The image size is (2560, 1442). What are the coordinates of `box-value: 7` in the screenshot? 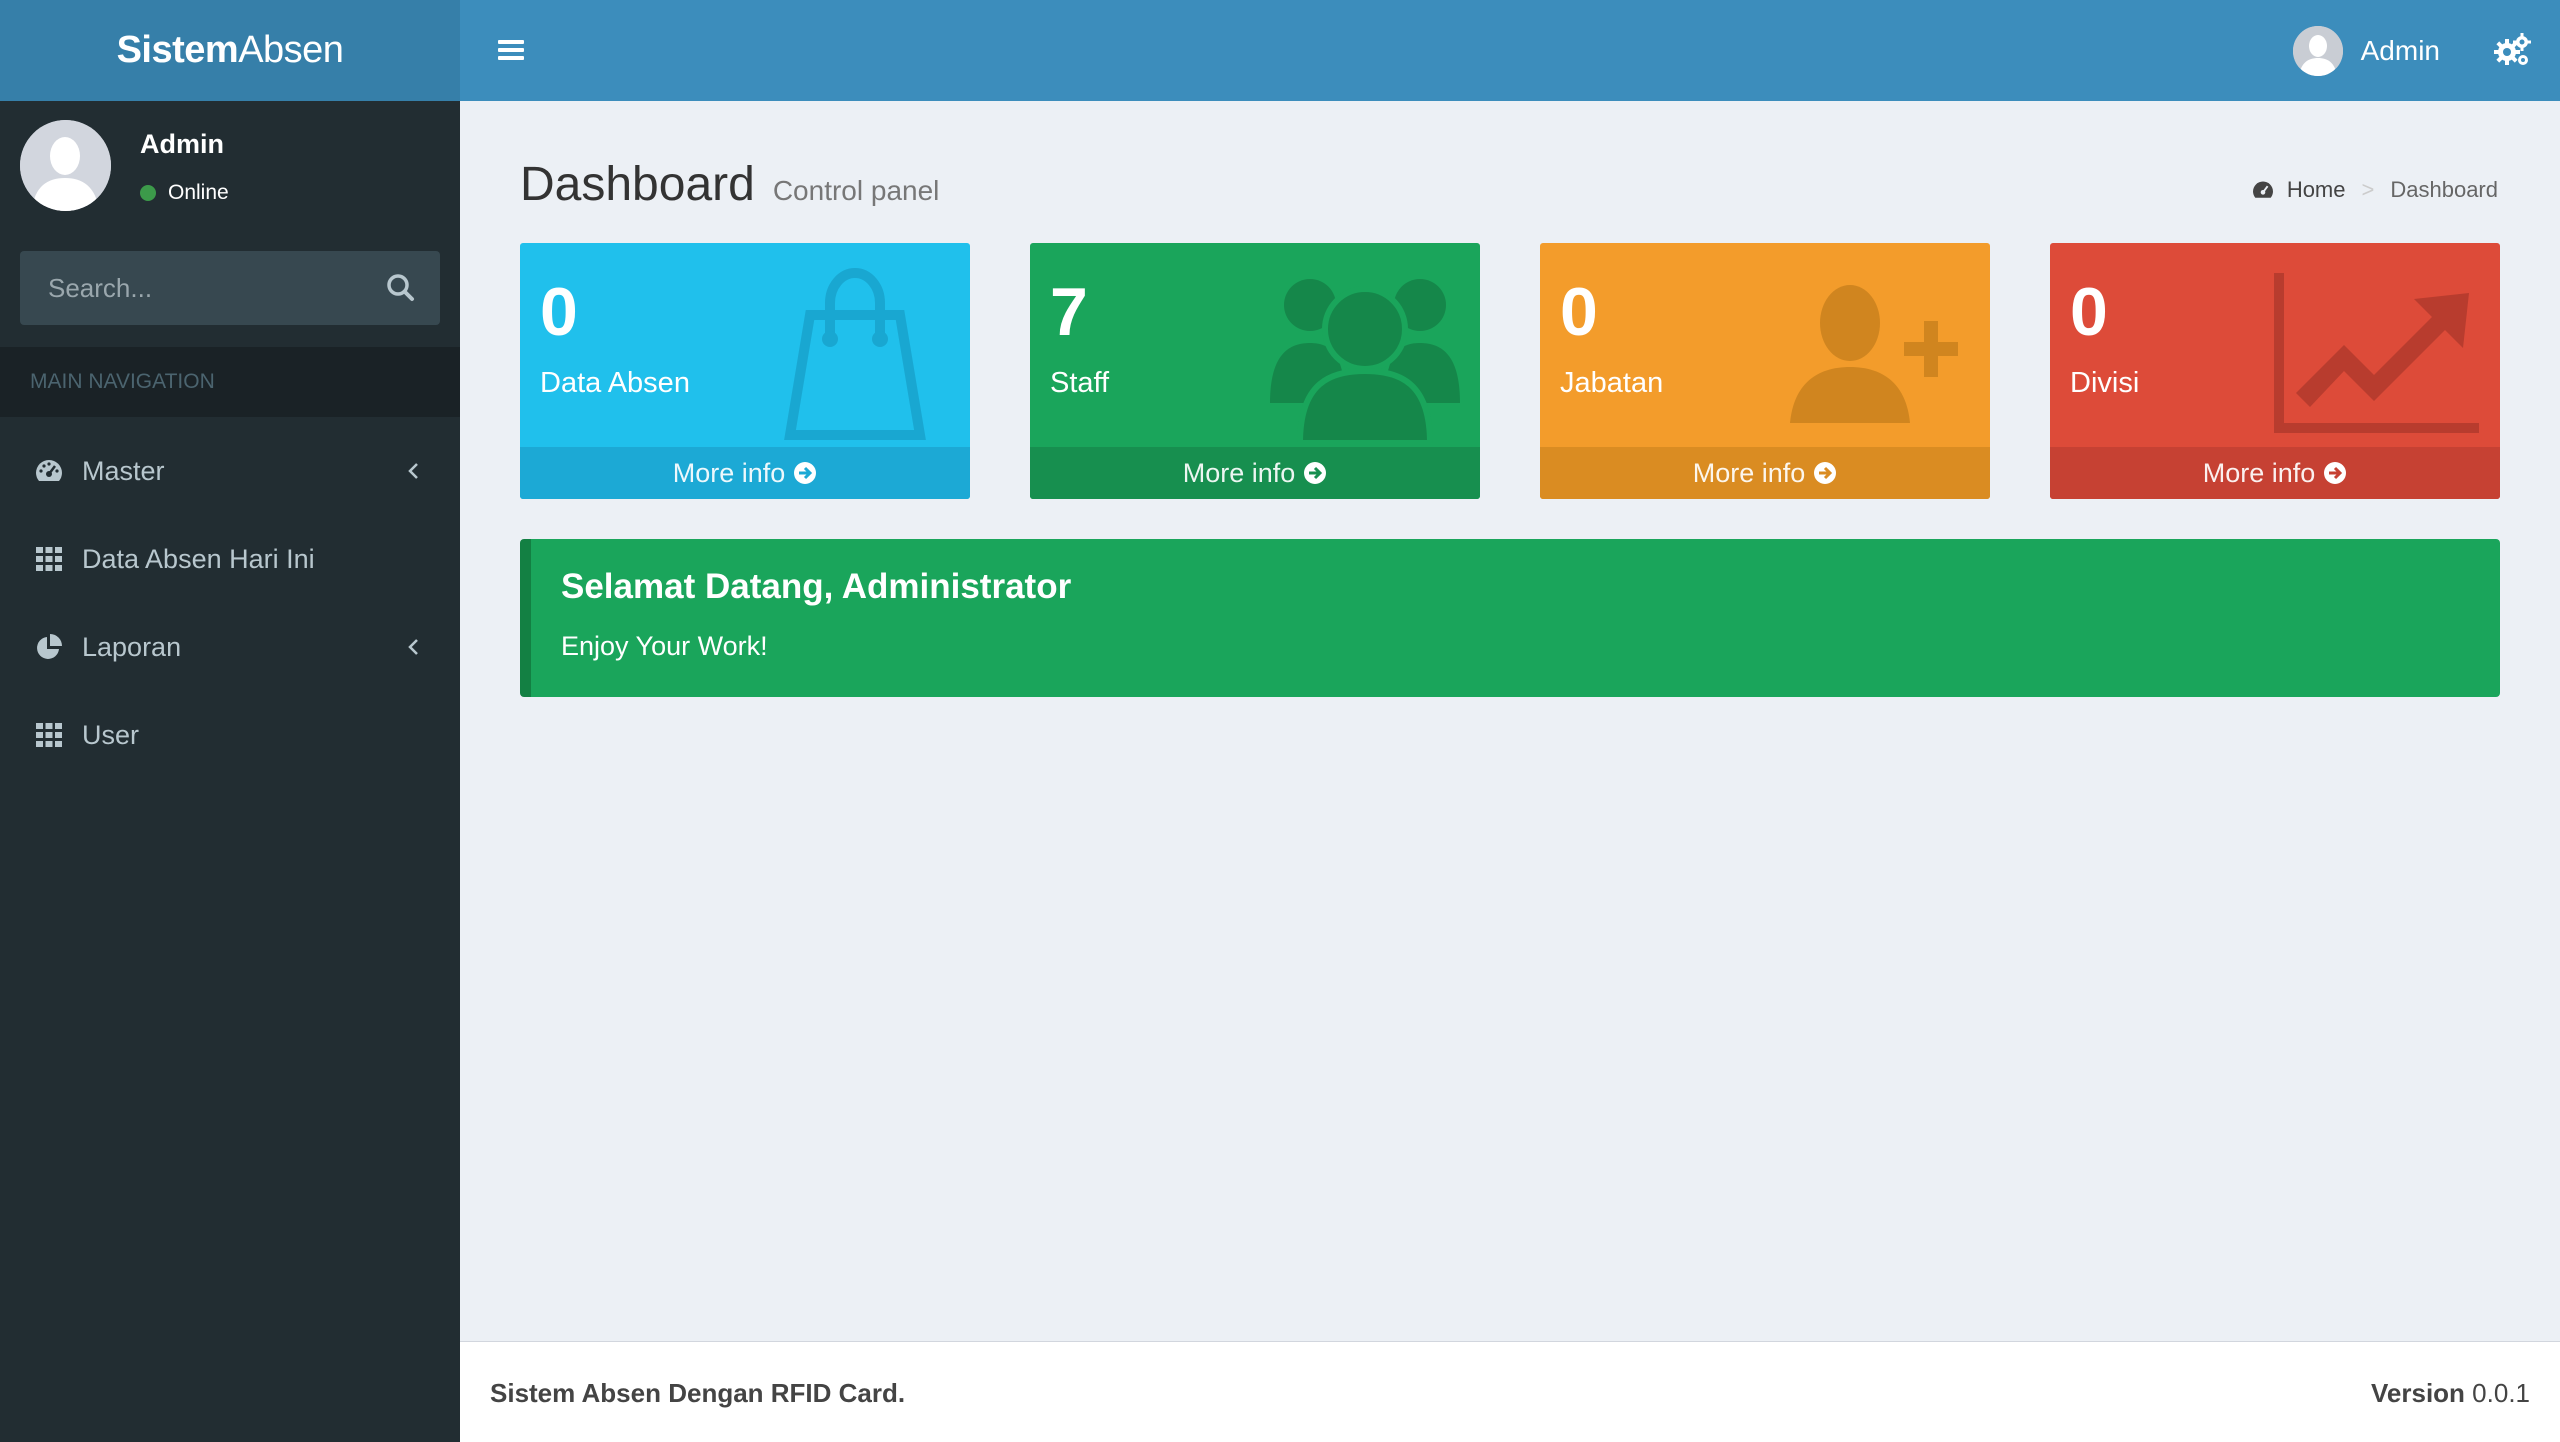 It's located at (1069, 312).